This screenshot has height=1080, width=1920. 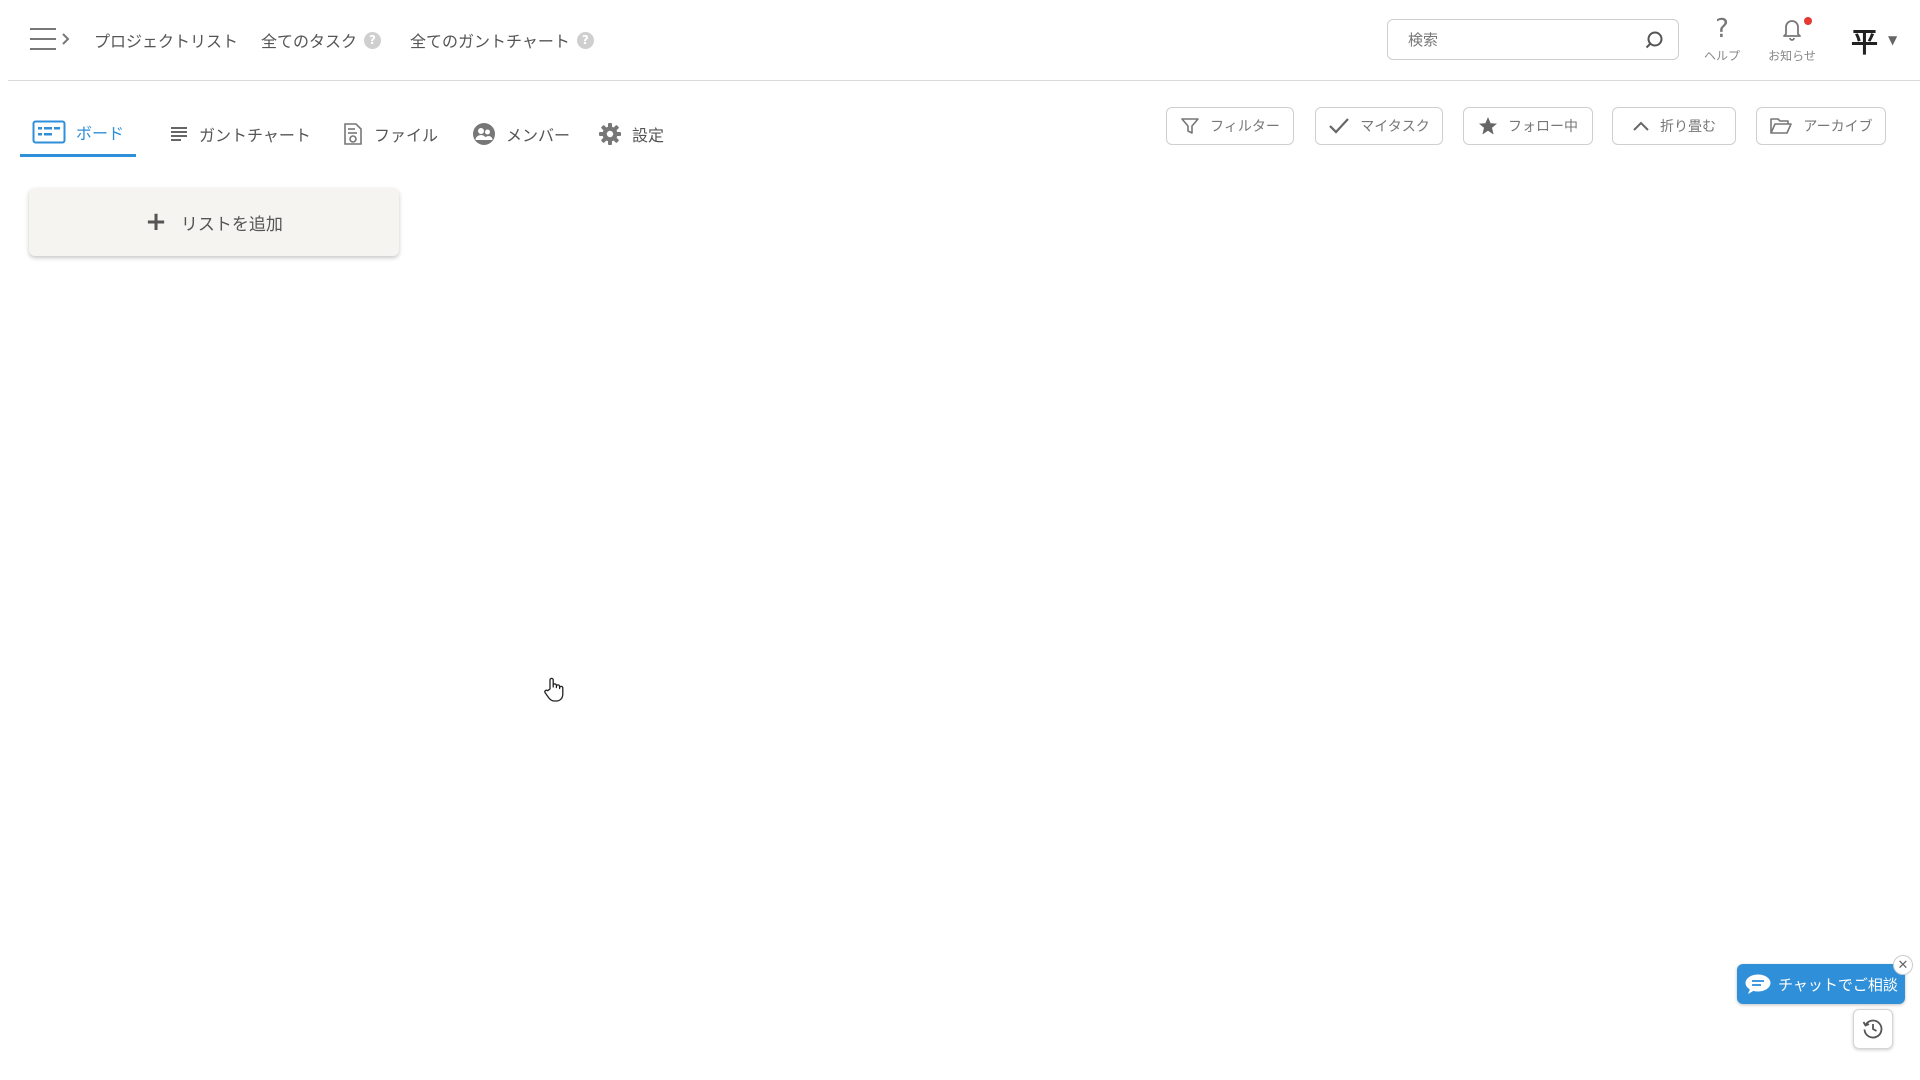 What do you see at coordinates (156, 222) in the screenshot?
I see `plus-icon: +` at bounding box center [156, 222].